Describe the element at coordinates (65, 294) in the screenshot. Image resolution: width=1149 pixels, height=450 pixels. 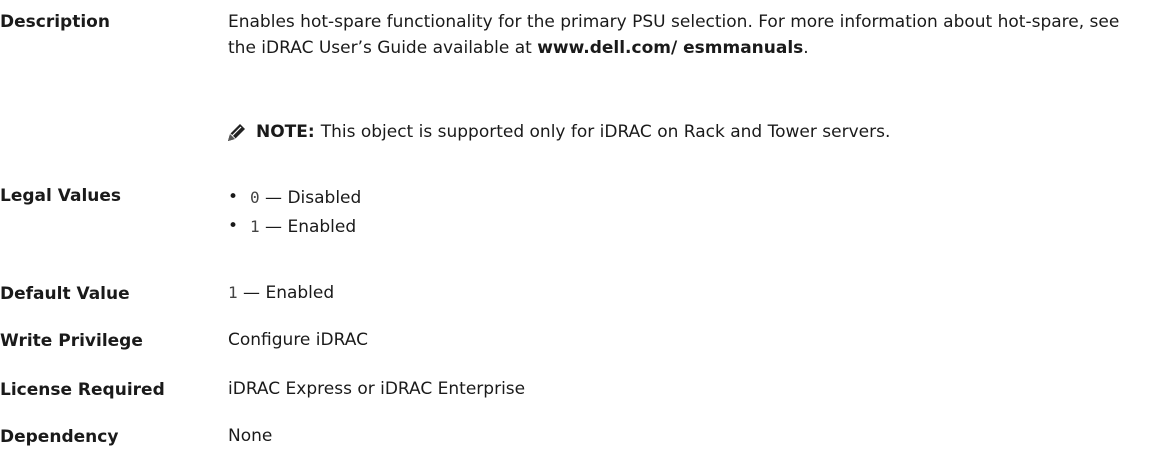
I see `default-value-label: Default Value` at that location.